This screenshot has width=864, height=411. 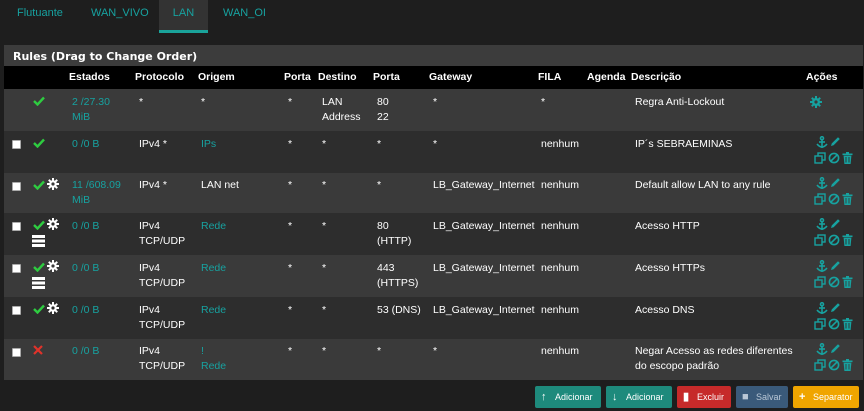 I want to click on description-line2: do escopo padrão, so click(x=677, y=366).